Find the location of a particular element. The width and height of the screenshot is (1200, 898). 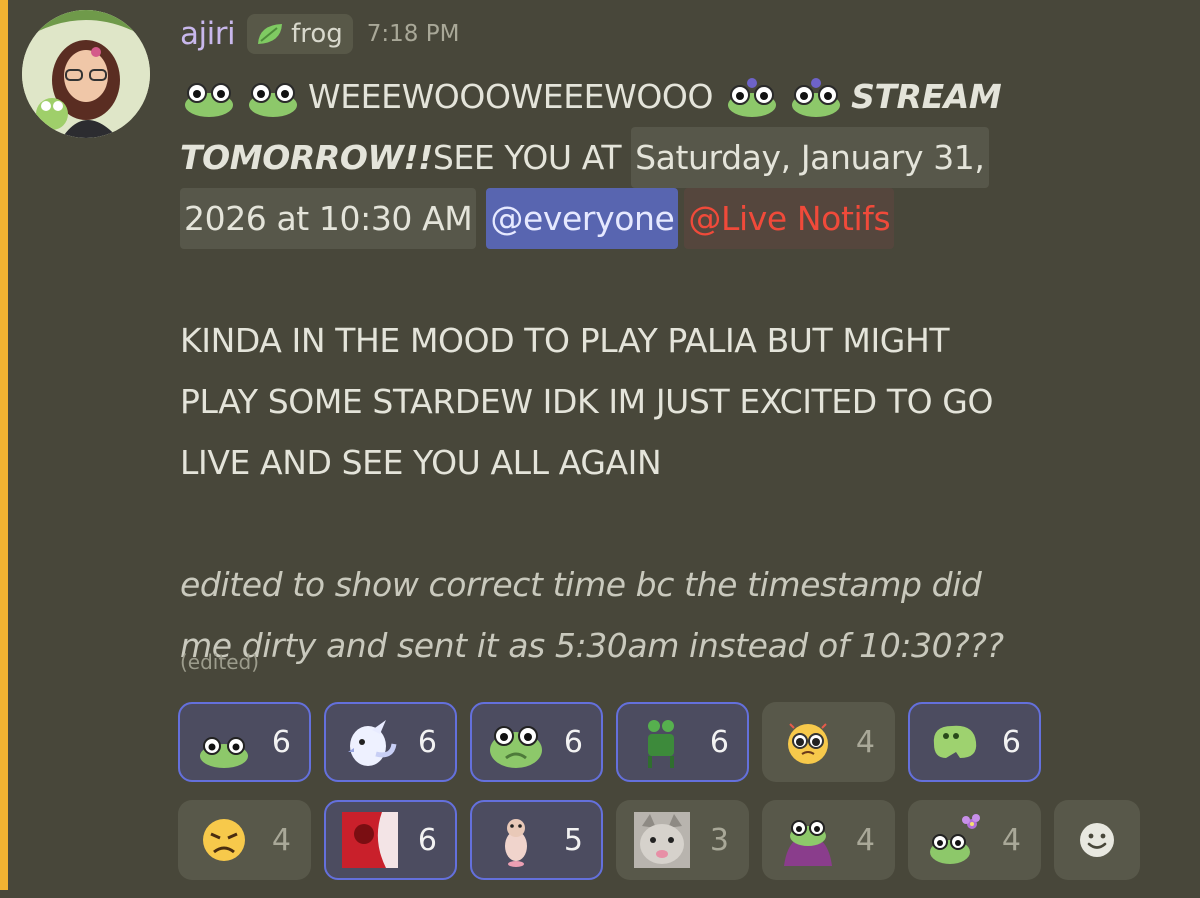

add-reaction-button is located at coordinates (1097, 840).